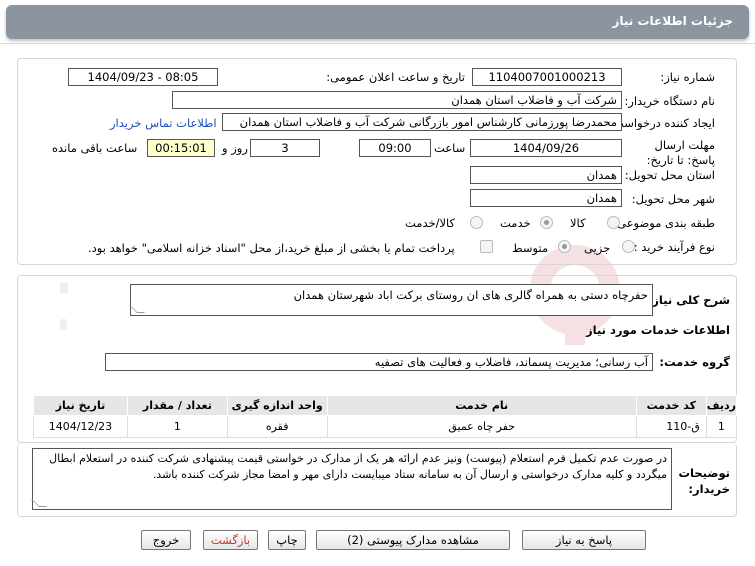 The image size is (755, 566). What do you see at coordinates (476, 222) in the screenshot?
I see `category-goods-service-radio` at bounding box center [476, 222].